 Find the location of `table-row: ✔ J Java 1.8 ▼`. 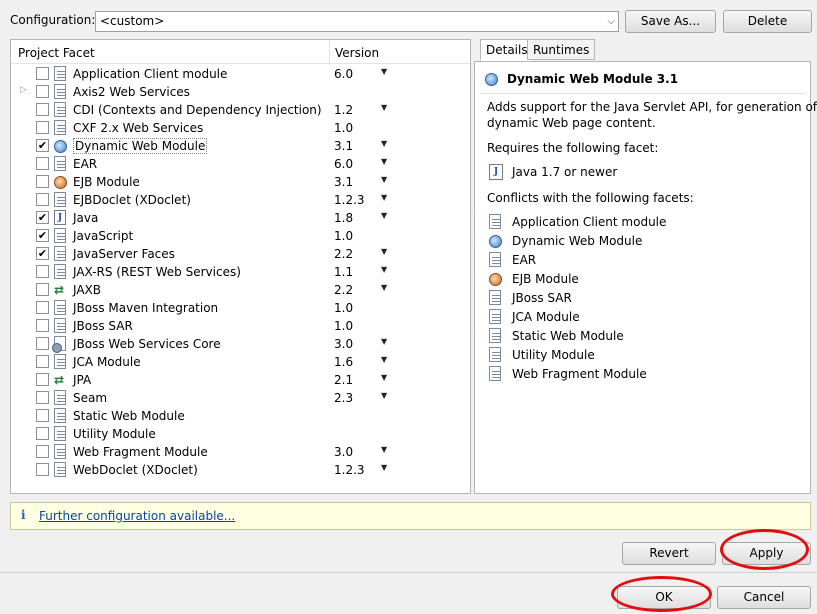

table-row: ✔ J Java 1.8 ▼ is located at coordinates (240, 218).